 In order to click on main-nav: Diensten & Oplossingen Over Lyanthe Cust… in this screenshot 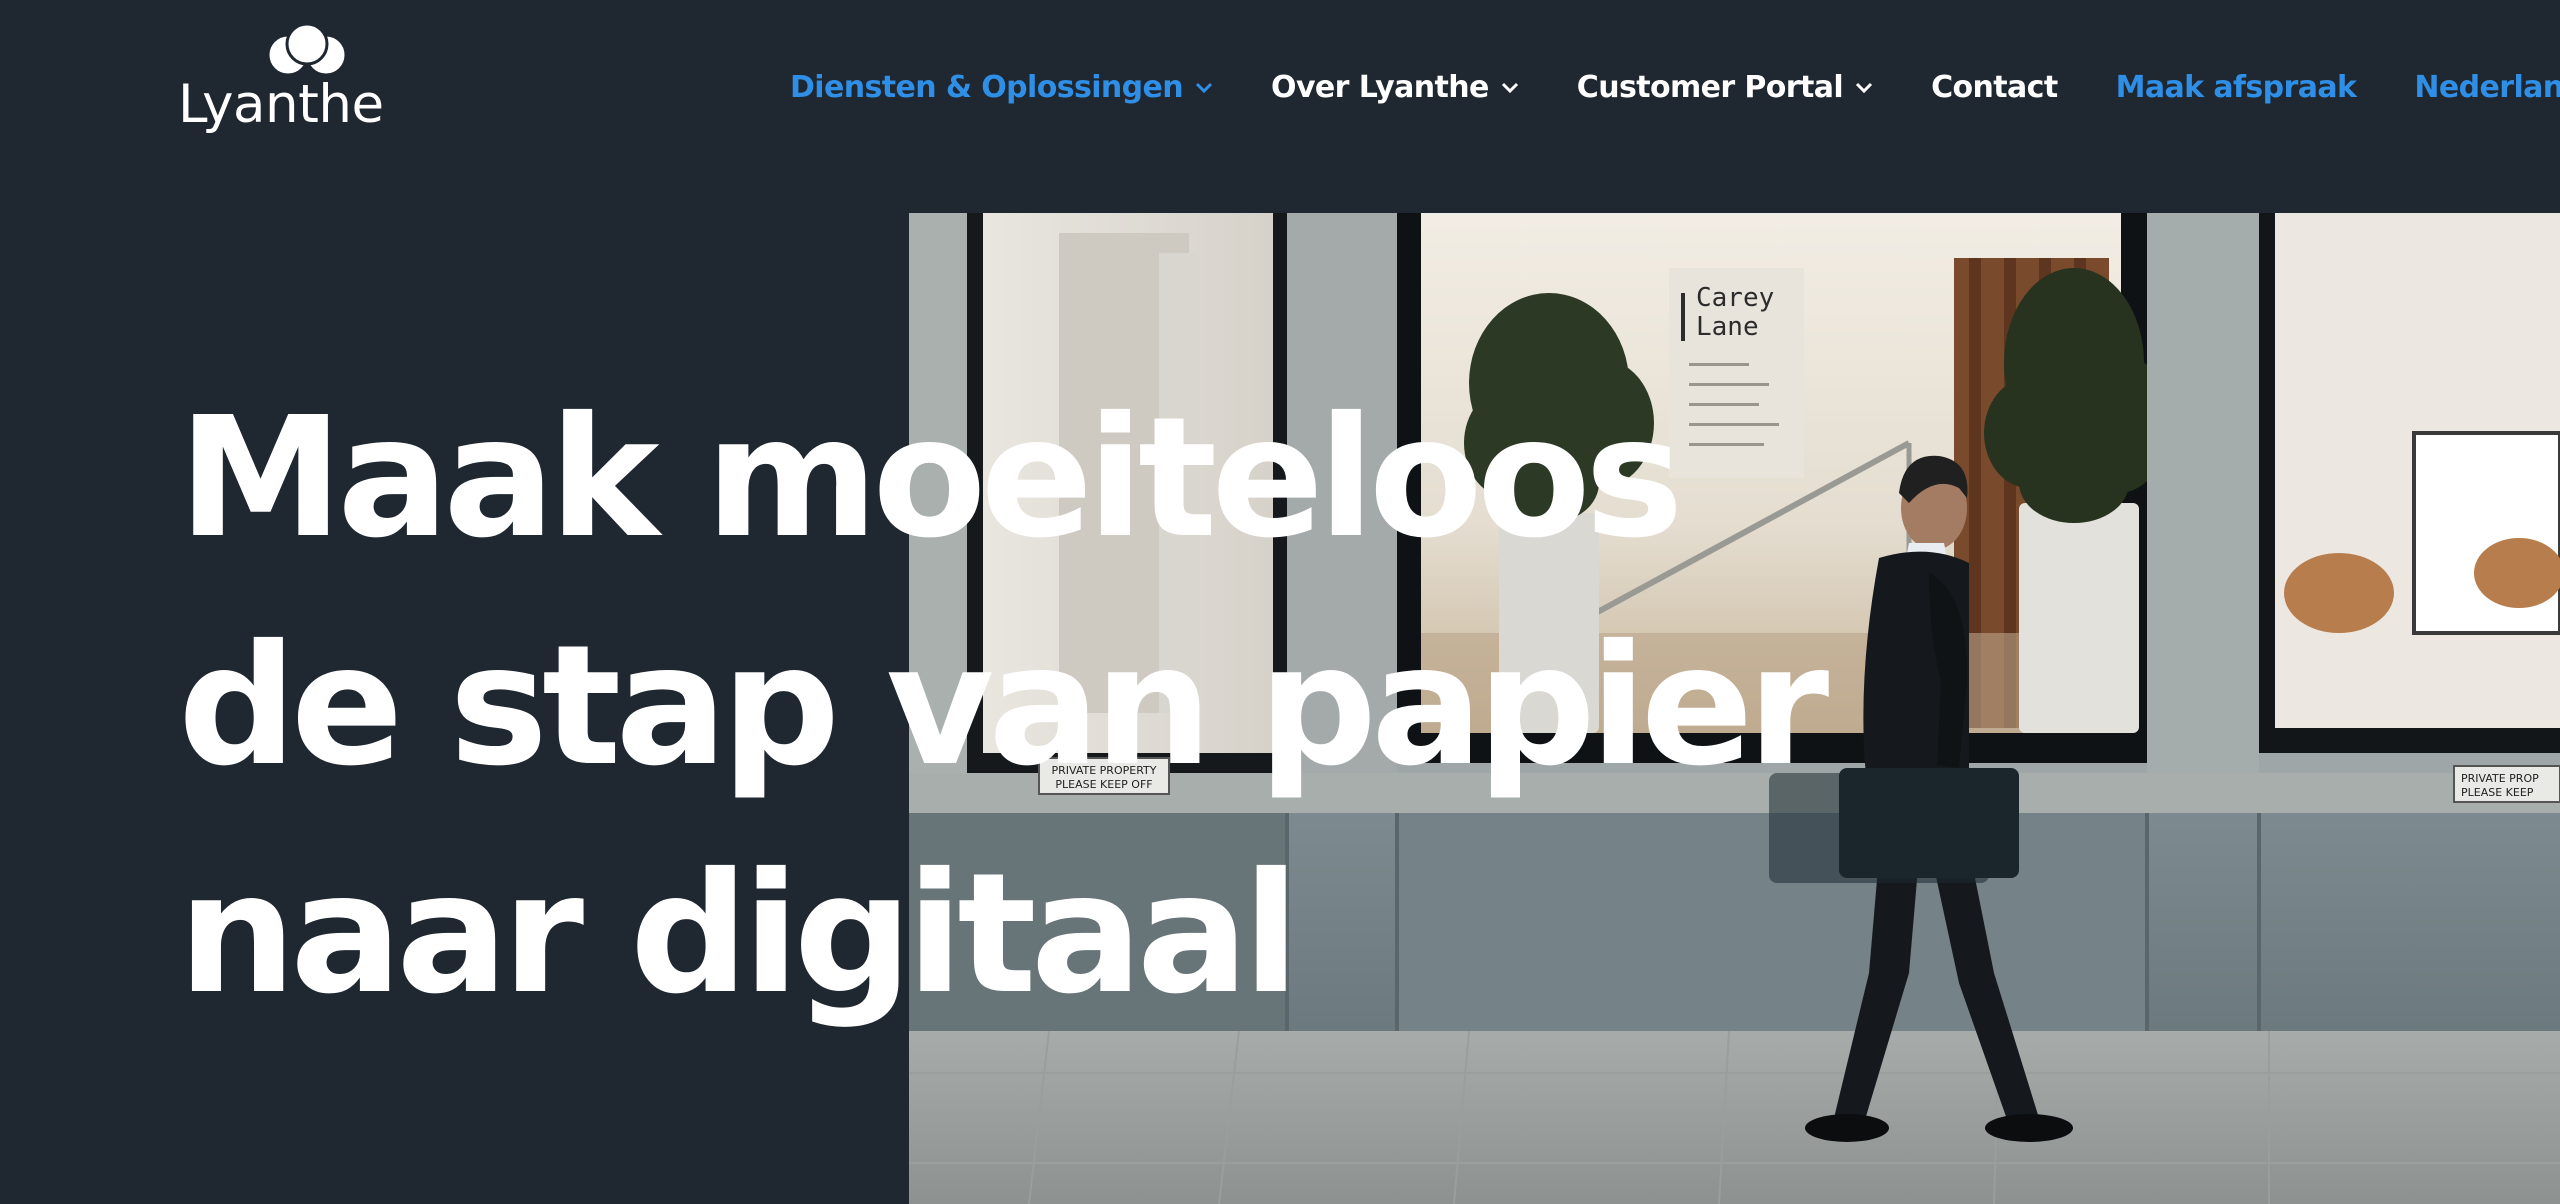, I will do `click(1675, 87)`.